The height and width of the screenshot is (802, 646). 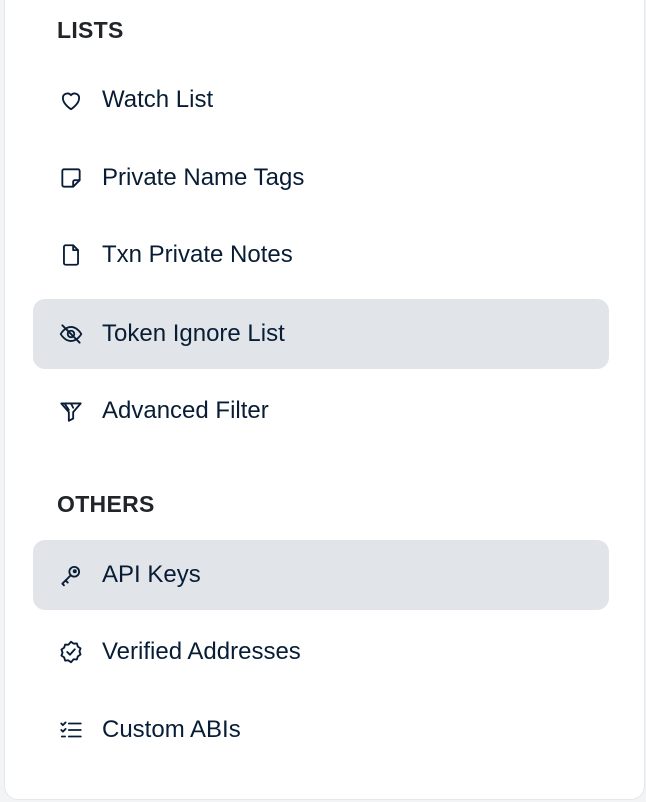 I want to click on section-title-others: OTHERS, so click(x=106, y=504).